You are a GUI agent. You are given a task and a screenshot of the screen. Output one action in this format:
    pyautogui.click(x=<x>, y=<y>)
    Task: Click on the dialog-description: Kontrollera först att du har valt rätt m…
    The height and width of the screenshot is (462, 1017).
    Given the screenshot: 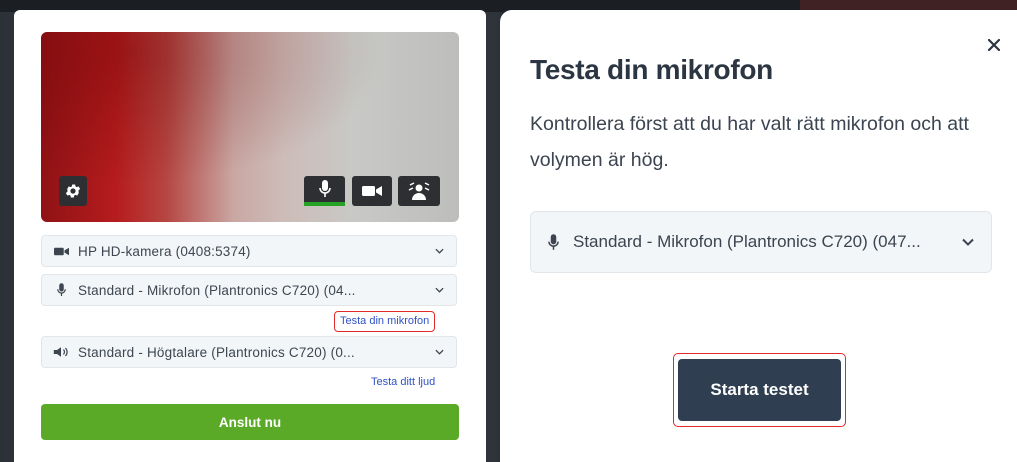 What is the action you would take?
    pyautogui.click(x=749, y=142)
    